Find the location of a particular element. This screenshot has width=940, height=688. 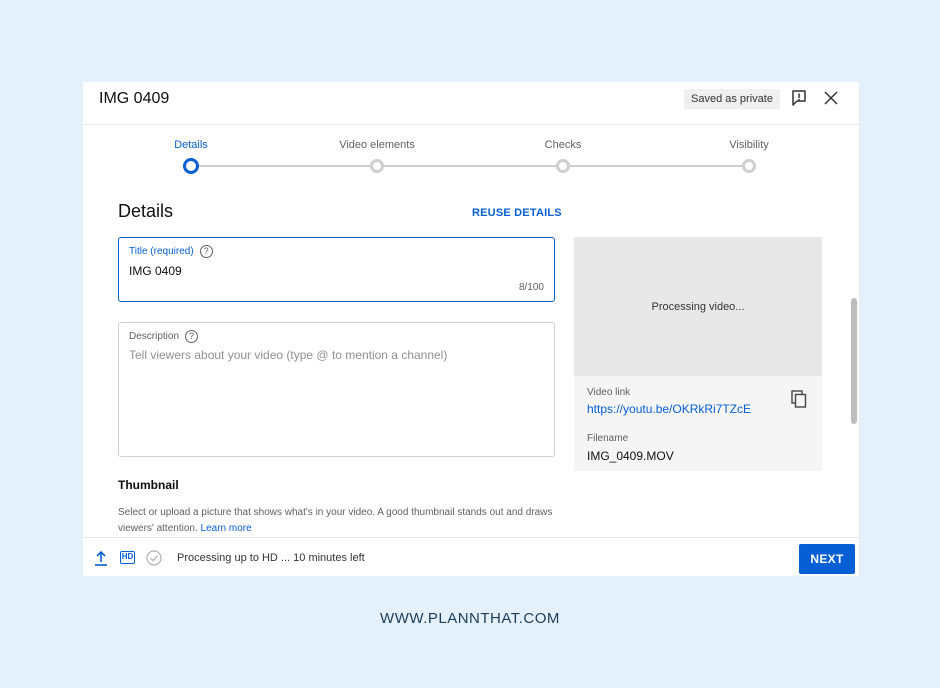

reuse-details-button: REUSE DETAILS is located at coordinates (517, 213).